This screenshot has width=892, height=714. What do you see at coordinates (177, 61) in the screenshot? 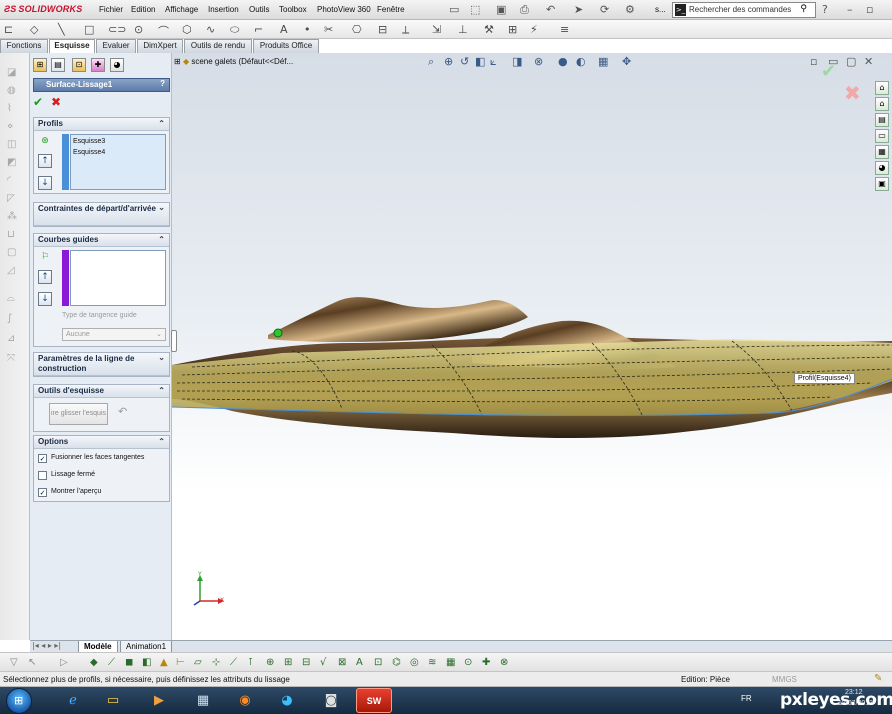
I see `expand-icon: ⊞` at bounding box center [177, 61].